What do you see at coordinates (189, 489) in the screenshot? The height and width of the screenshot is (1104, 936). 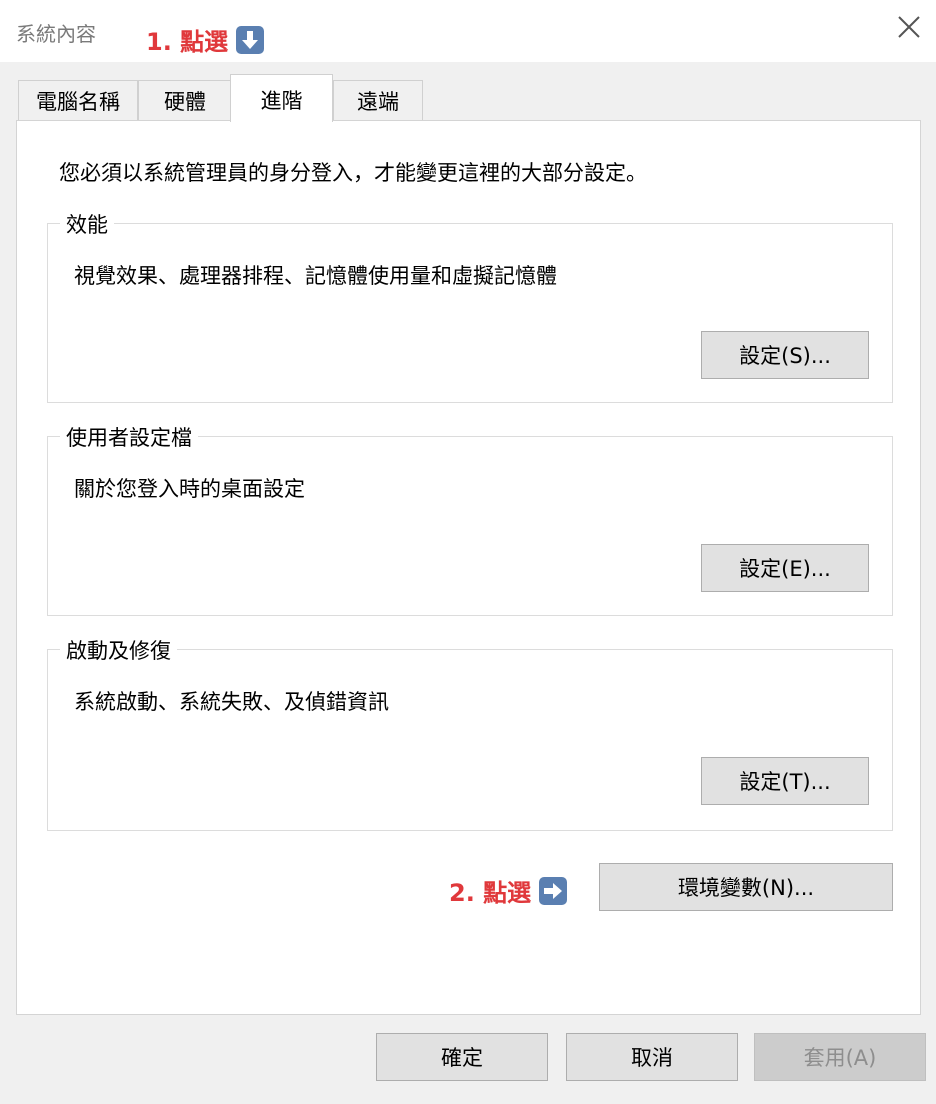 I see `group-description: 關於您登入時的桌面設定` at bounding box center [189, 489].